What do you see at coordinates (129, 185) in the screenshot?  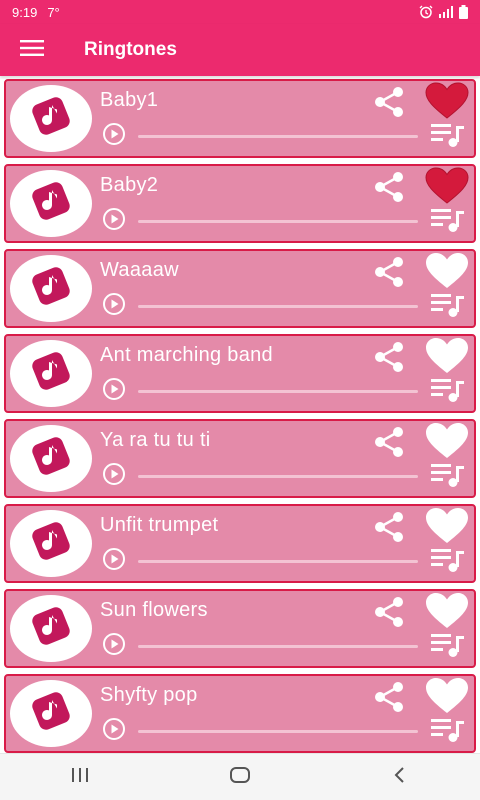 I see `ringtone-title: Baby2` at bounding box center [129, 185].